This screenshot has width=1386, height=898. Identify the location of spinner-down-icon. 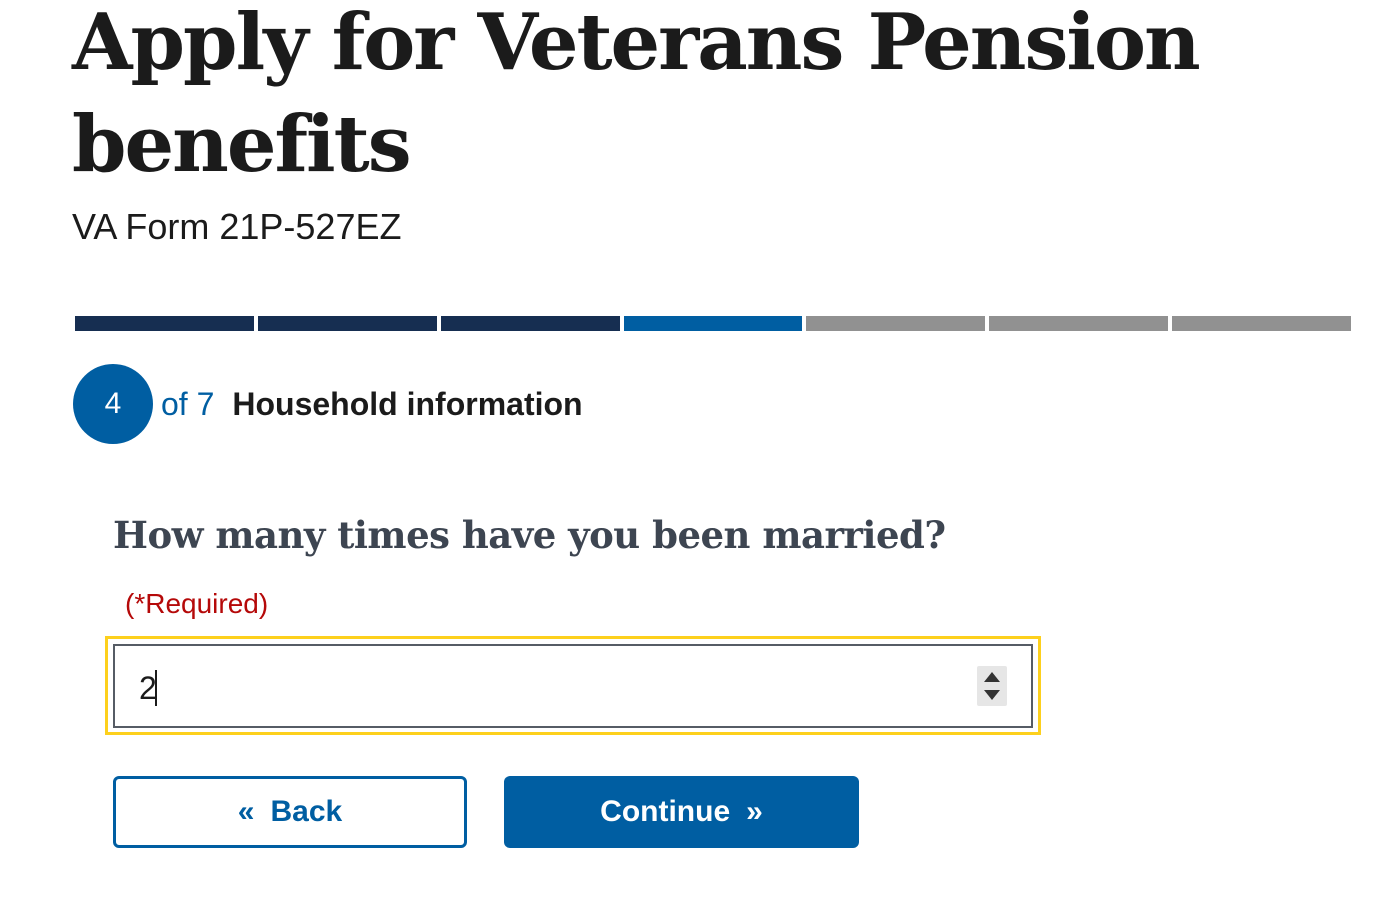
(992, 695).